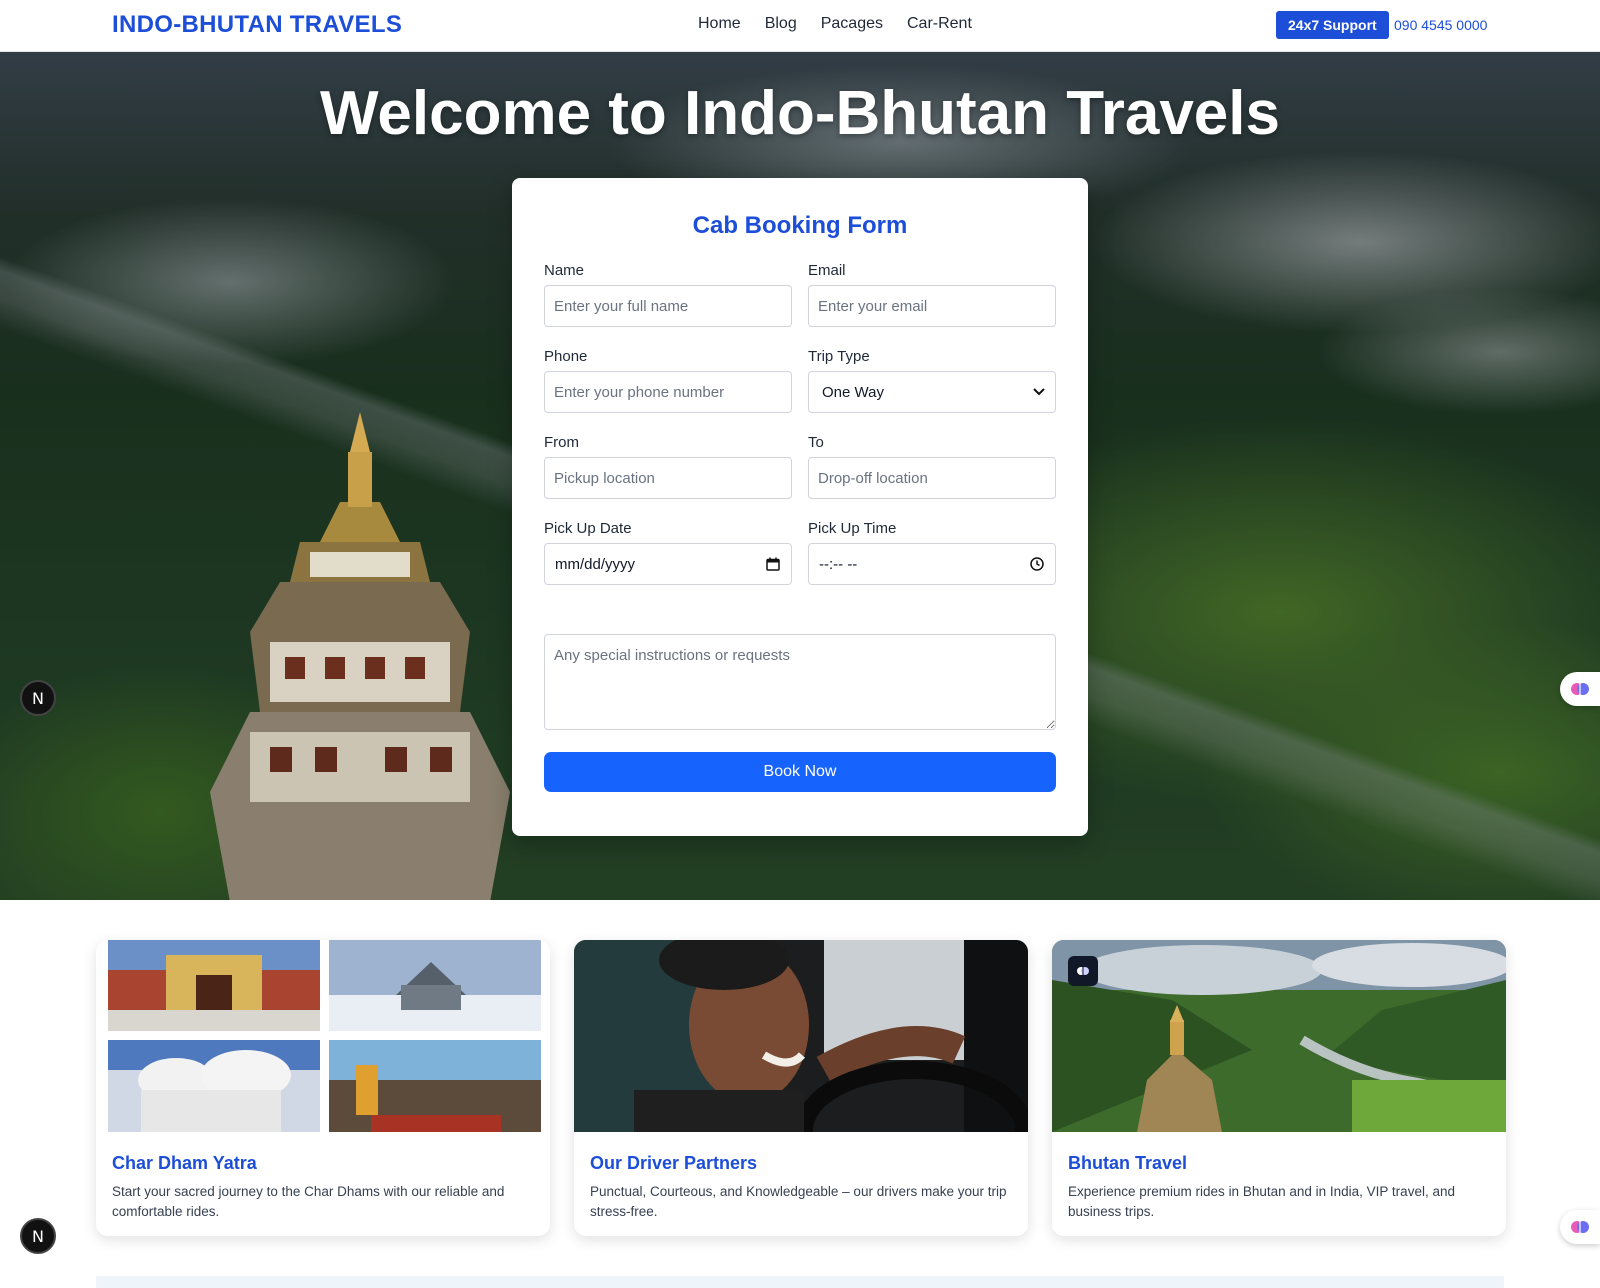 The height and width of the screenshot is (1288, 1600). Describe the element at coordinates (323, 1036) in the screenshot. I see `char-dham-collage-image` at that location.